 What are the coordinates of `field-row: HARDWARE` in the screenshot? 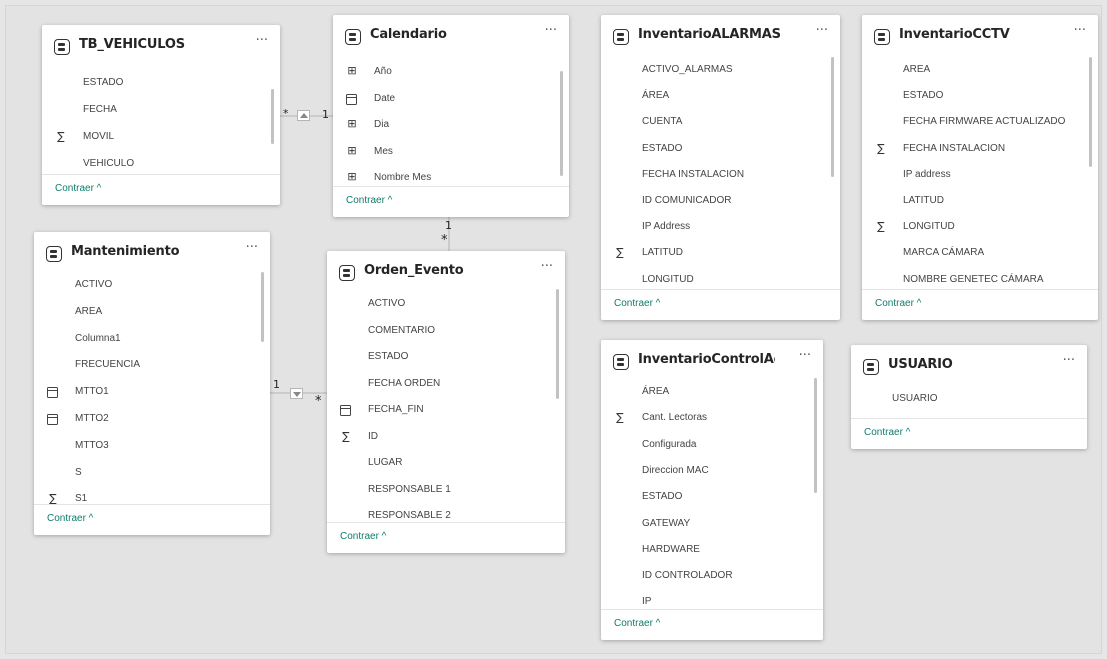 It's located at (705, 551).